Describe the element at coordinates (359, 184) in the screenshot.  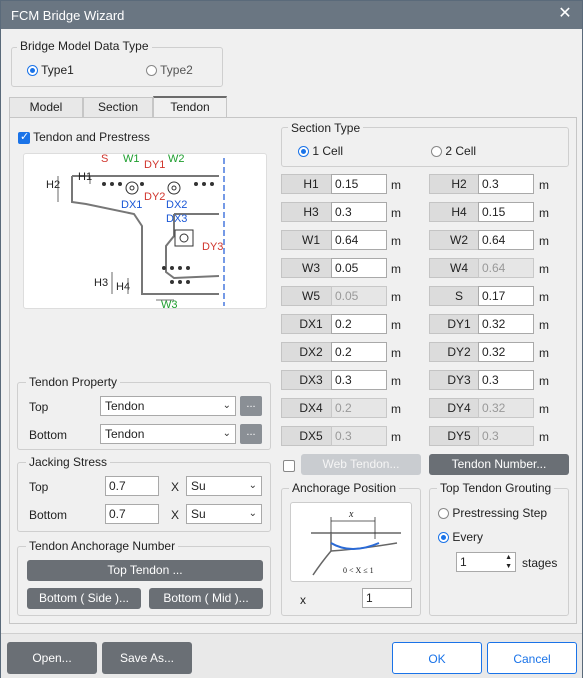
I see `param-input-h1: 0.15` at that location.